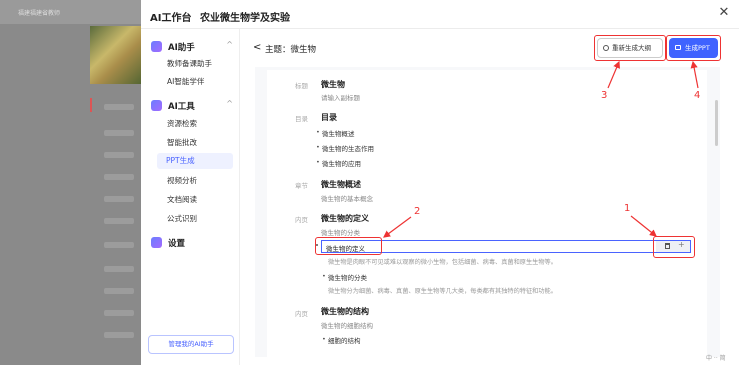 This screenshot has width=739, height=365. What do you see at coordinates (716, 358) in the screenshot?
I see `ime-indicator: 中 ·· 简` at bounding box center [716, 358].